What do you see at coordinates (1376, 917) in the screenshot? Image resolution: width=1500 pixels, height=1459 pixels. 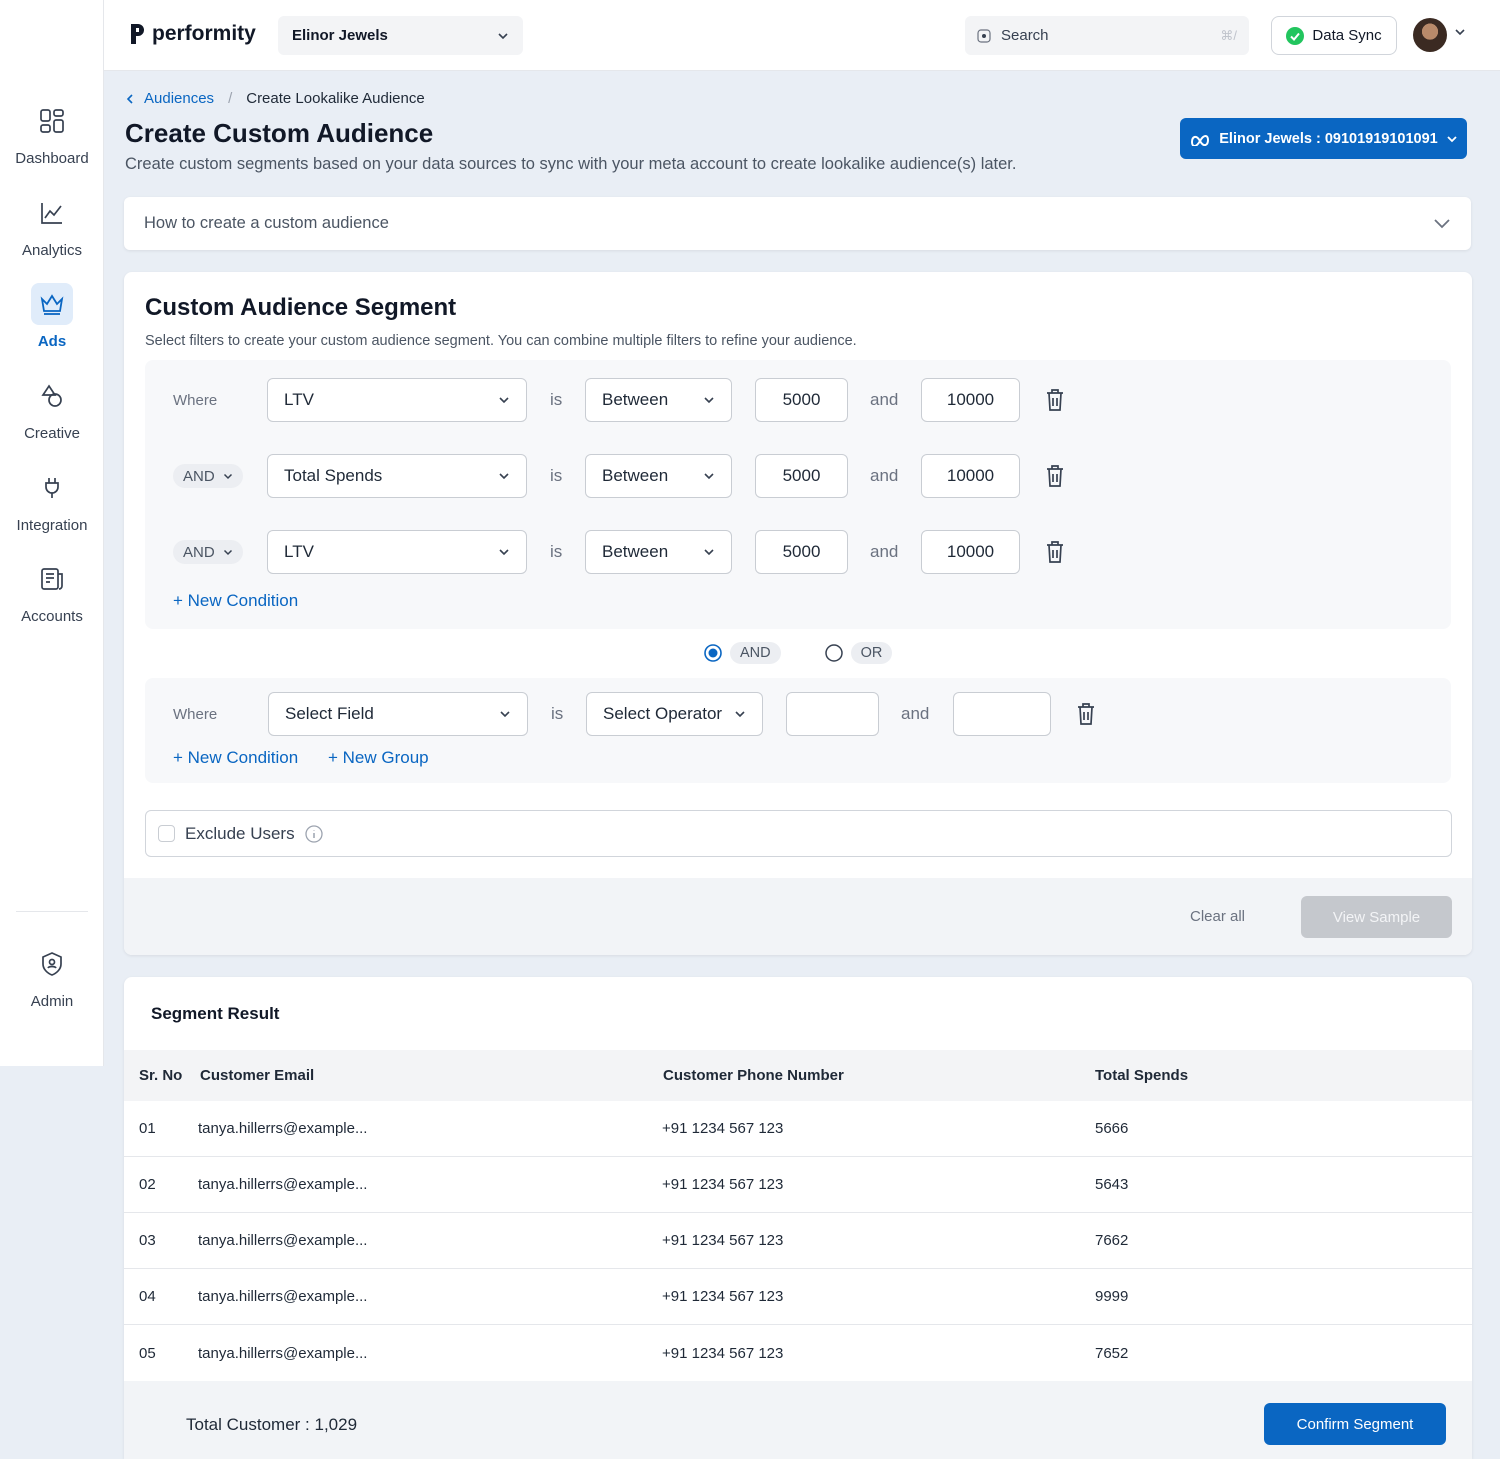 I see `view-sample-button: View Sample` at bounding box center [1376, 917].